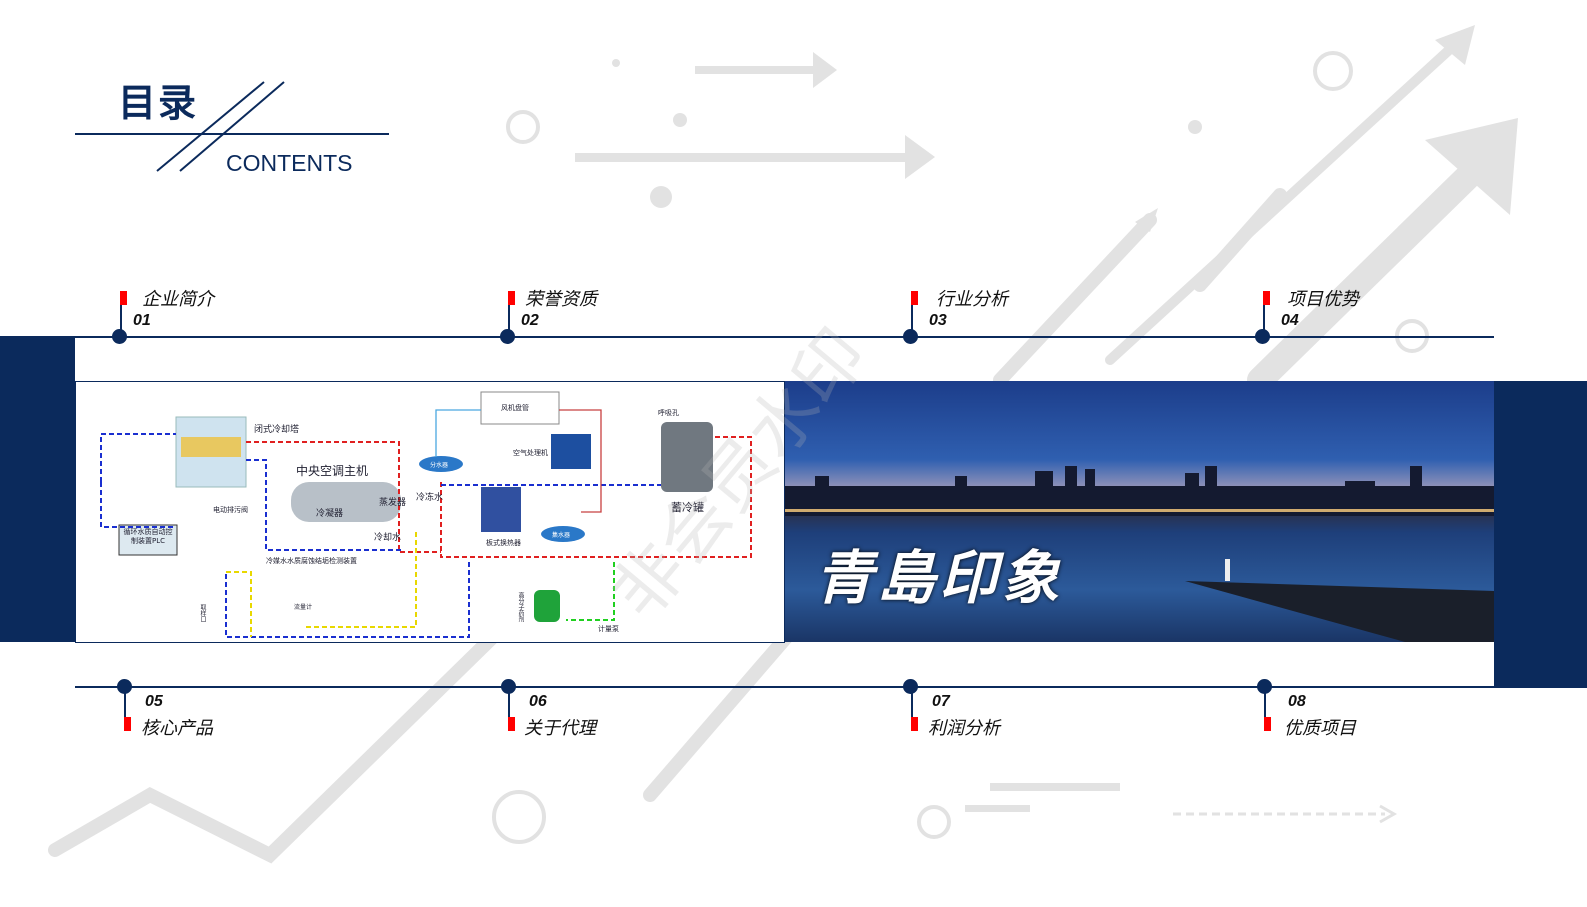 This screenshot has height=907, width=1587. What do you see at coordinates (520, 607) in the screenshot?
I see `diagram-label: 高分子药剂` at bounding box center [520, 607].